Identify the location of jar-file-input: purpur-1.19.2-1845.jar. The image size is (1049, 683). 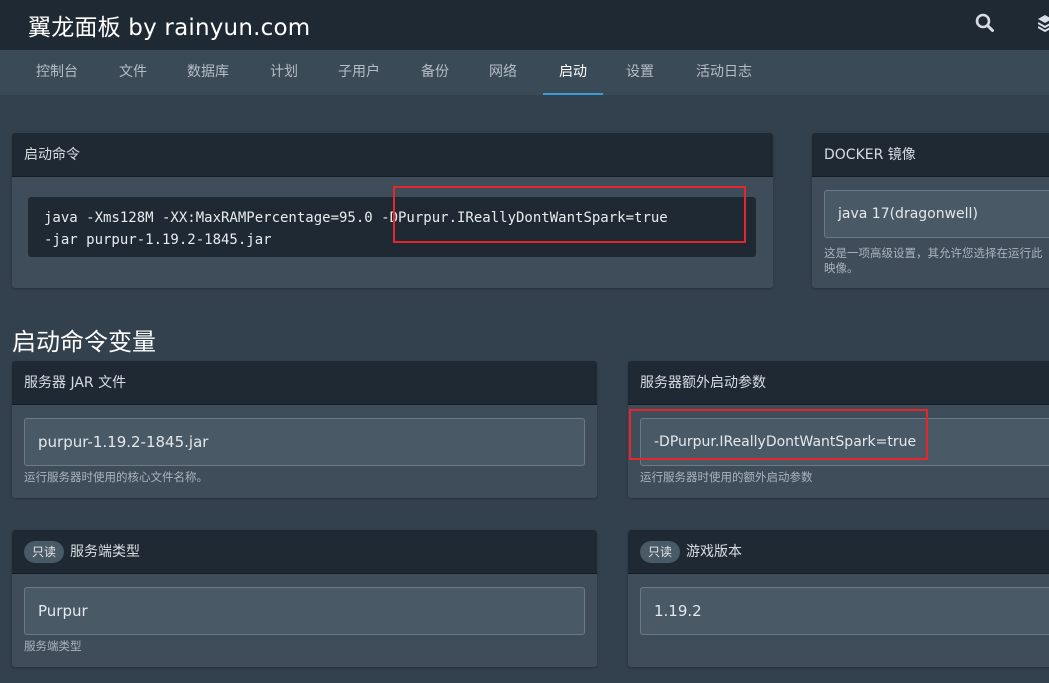
(304, 442).